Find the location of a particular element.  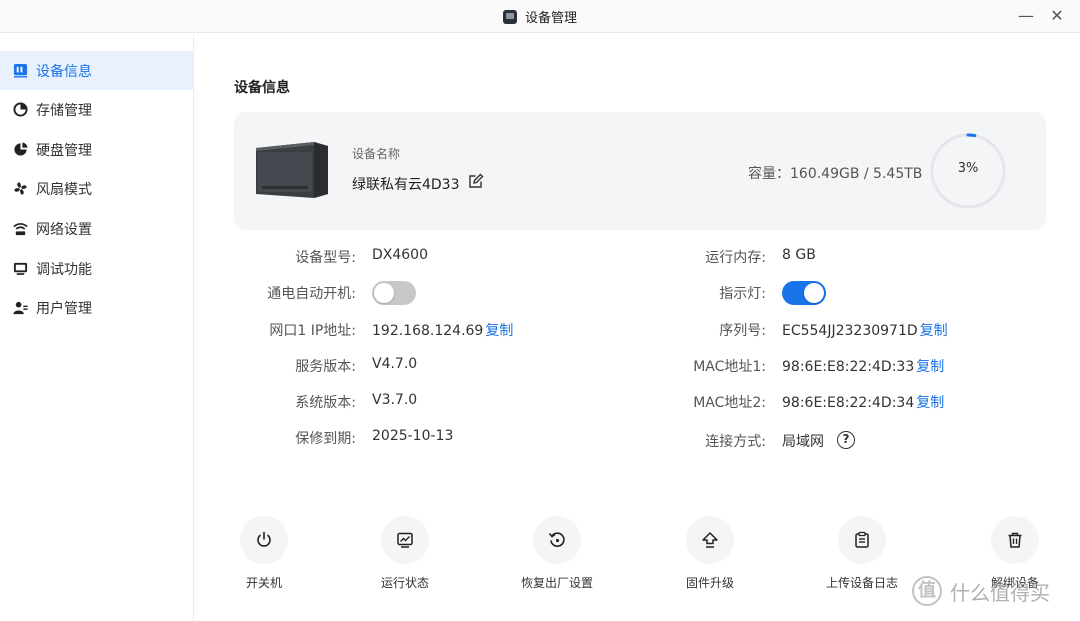

window-title: 设备管理 is located at coordinates (540, 16).